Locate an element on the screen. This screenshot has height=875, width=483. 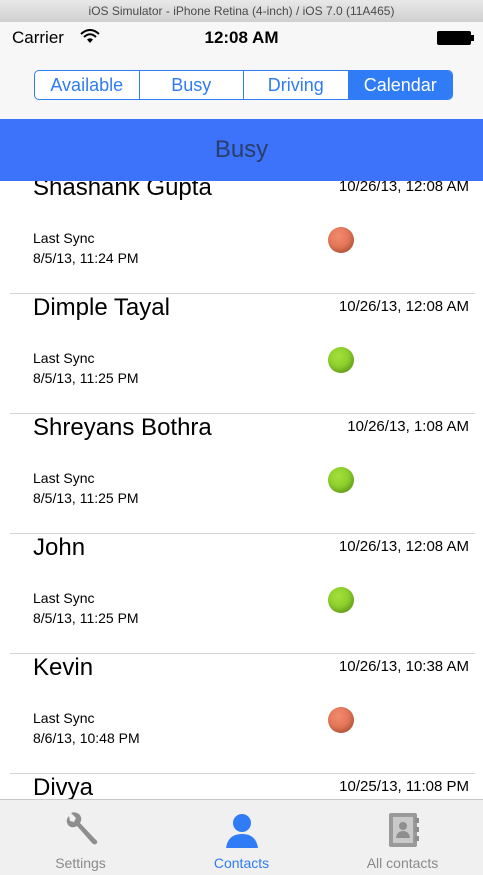
tab-all-contacts: All contacts is located at coordinates (402, 837).